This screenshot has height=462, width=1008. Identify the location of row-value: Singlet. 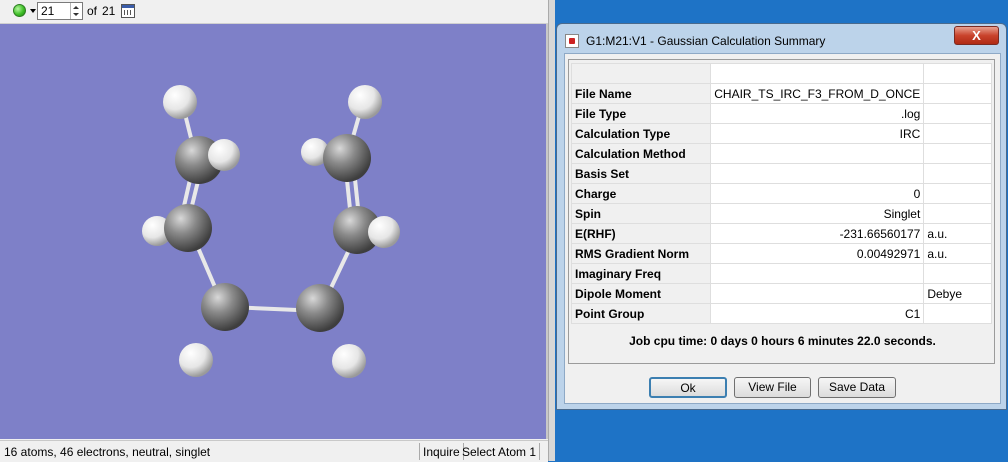
(817, 213).